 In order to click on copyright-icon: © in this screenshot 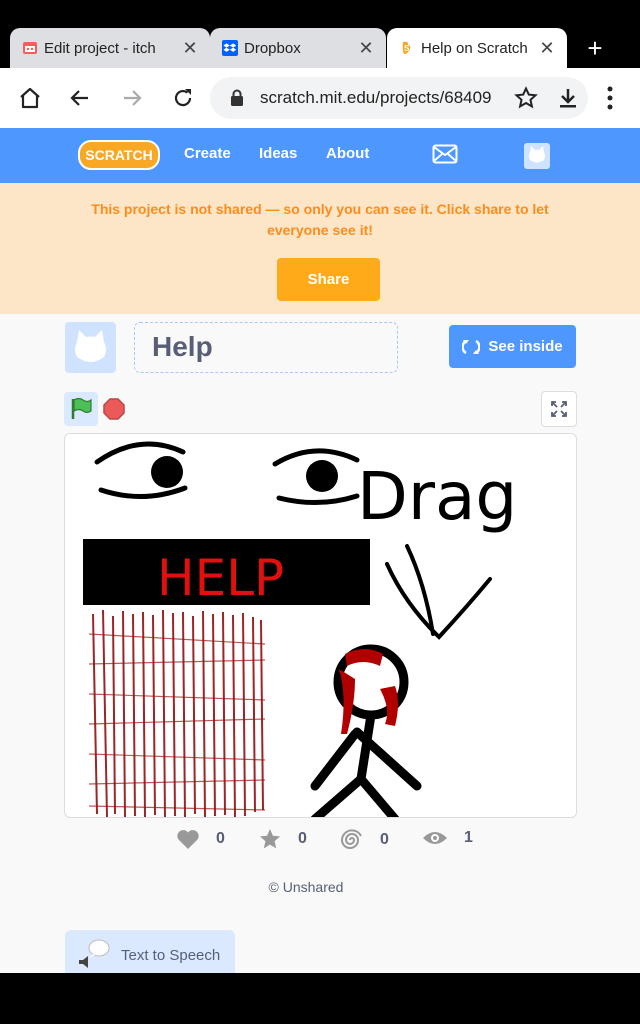, I will do `click(273, 887)`.